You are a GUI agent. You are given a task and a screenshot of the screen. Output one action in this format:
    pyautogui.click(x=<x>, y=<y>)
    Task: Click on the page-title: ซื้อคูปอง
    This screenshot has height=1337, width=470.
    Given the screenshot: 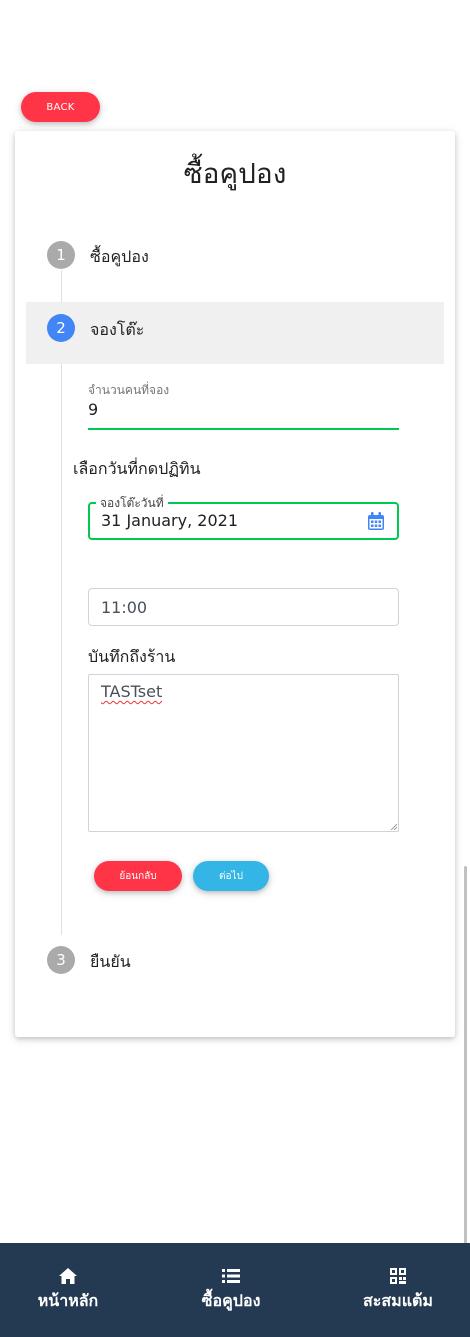 What is the action you would take?
    pyautogui.click(x=235, y=173)
    